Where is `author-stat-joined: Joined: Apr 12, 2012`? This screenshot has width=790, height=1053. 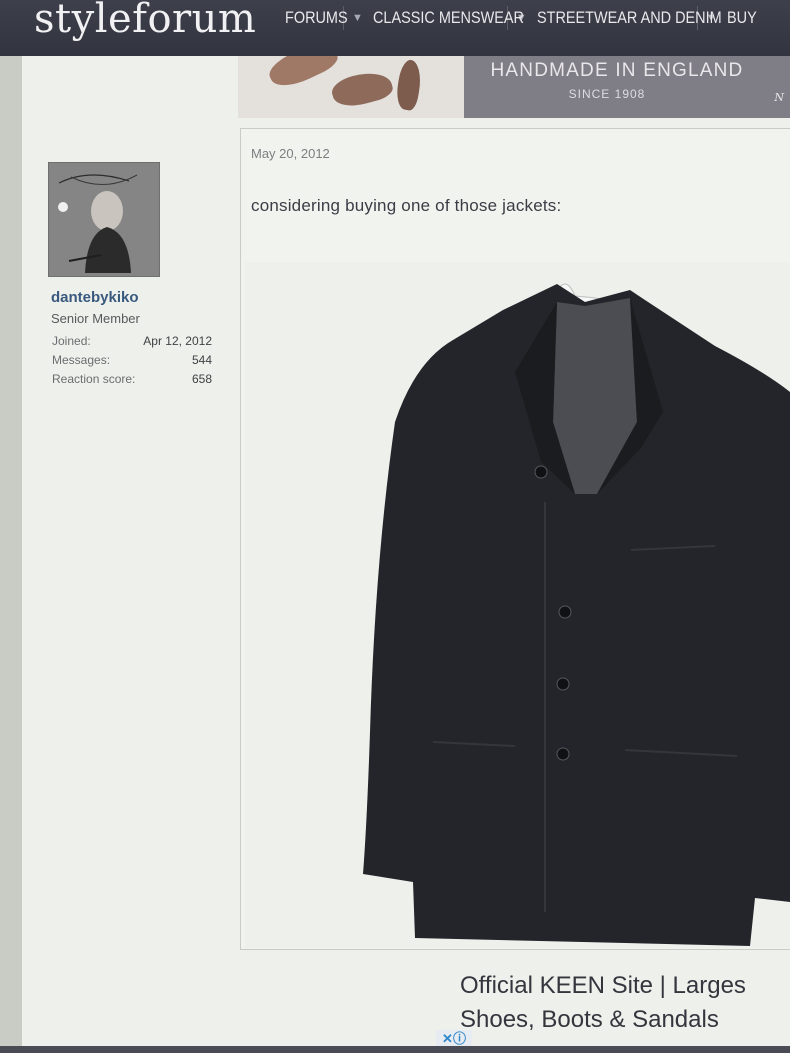 author-stat-joined: Joined: Apr 12, 2012 is located at coordinates (132, 341).